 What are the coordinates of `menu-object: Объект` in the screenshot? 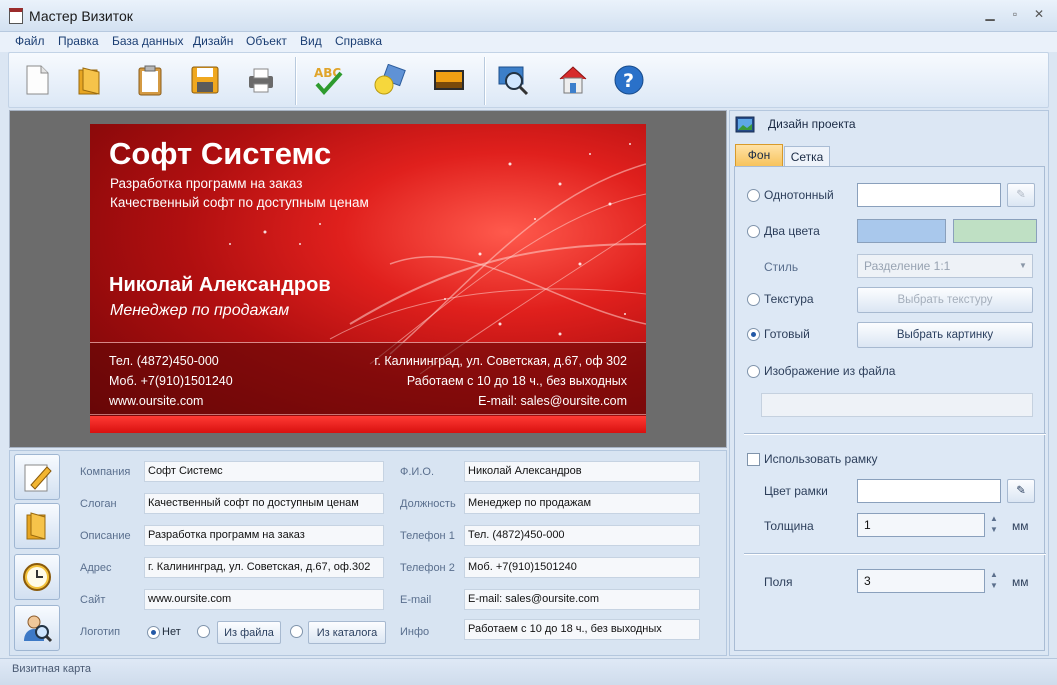 It's located at (266, 41).